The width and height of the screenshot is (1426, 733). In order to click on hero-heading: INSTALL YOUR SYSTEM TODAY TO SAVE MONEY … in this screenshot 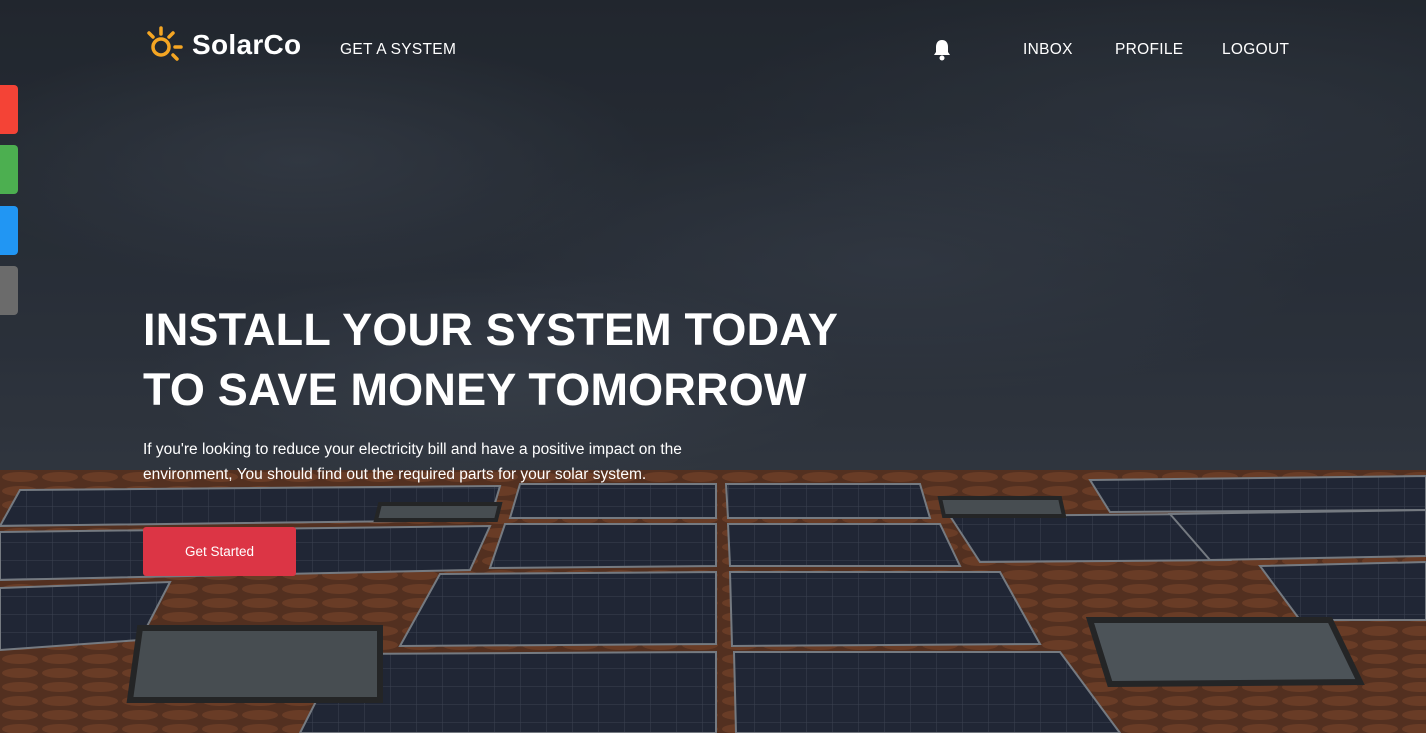, I will do `click(523, 360)`.